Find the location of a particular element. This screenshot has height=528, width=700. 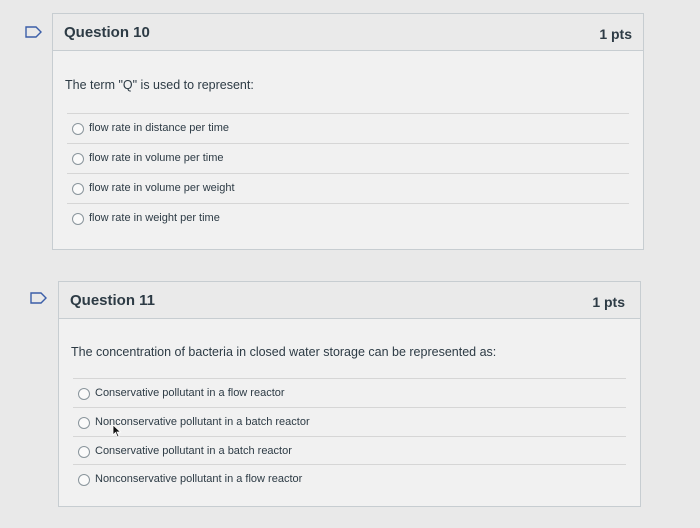

answer-option: flow rate in distance per time is located at coordinates (348, 128).